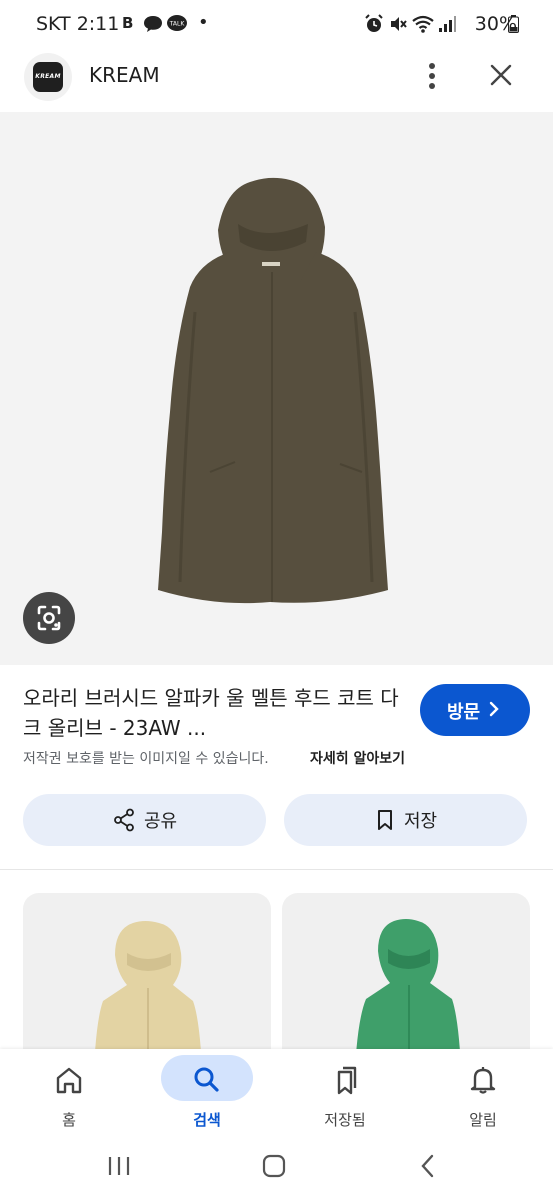  Describe the element at coordinates (357, 758) in the screenshot. I see `learn-more-link: 자세히 알아보기` at that location.